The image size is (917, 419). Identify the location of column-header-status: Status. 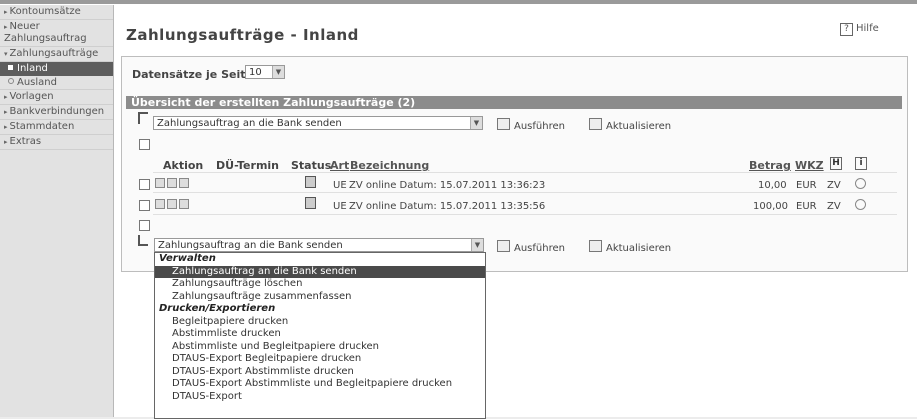
(311, 165).